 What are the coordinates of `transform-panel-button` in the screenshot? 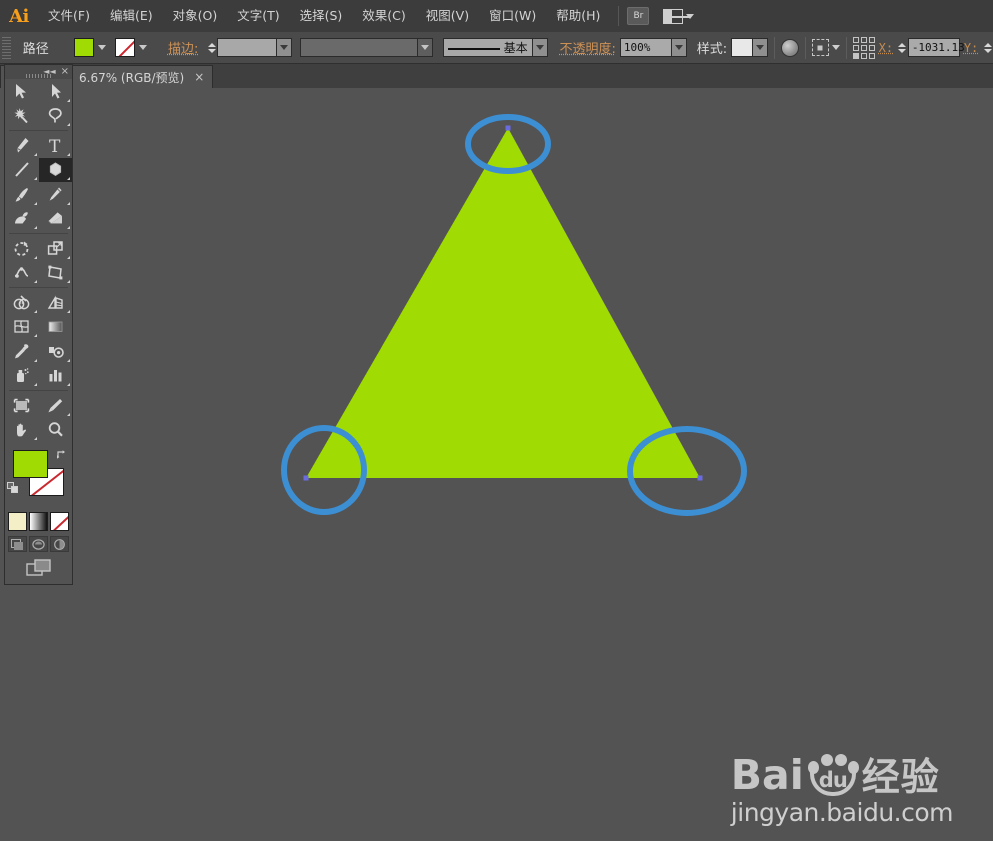 It's located at (825, 47).